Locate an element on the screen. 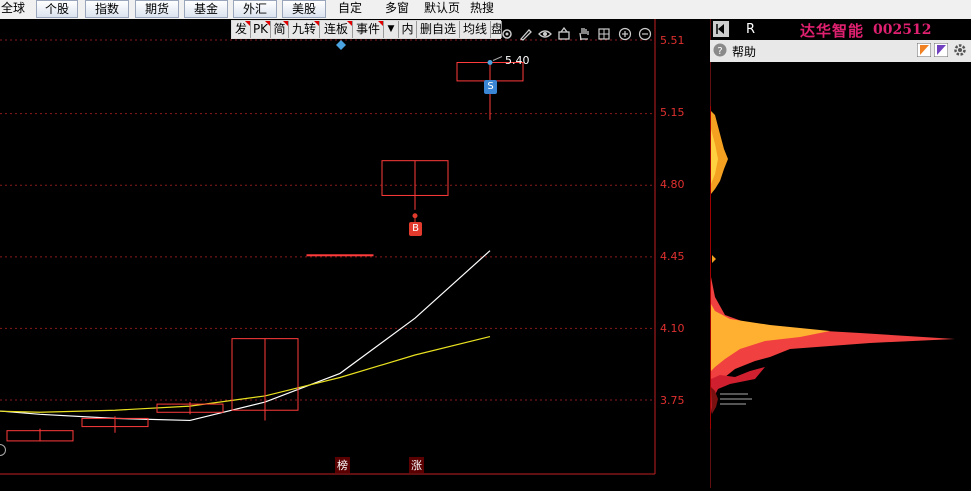 The width and height of the screenshot is (971, 491). back-button is located at coordinates (721, 29).